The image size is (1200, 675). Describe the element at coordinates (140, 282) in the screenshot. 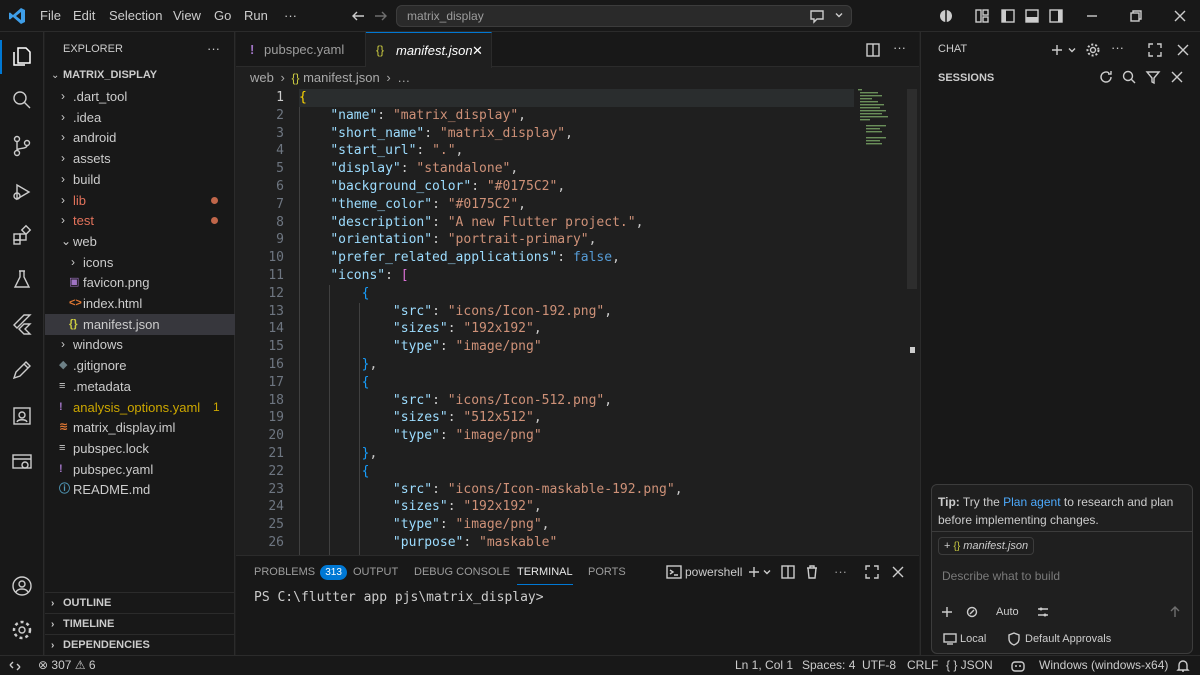

I see `tree-item: ▣ favicon.png` at that location.